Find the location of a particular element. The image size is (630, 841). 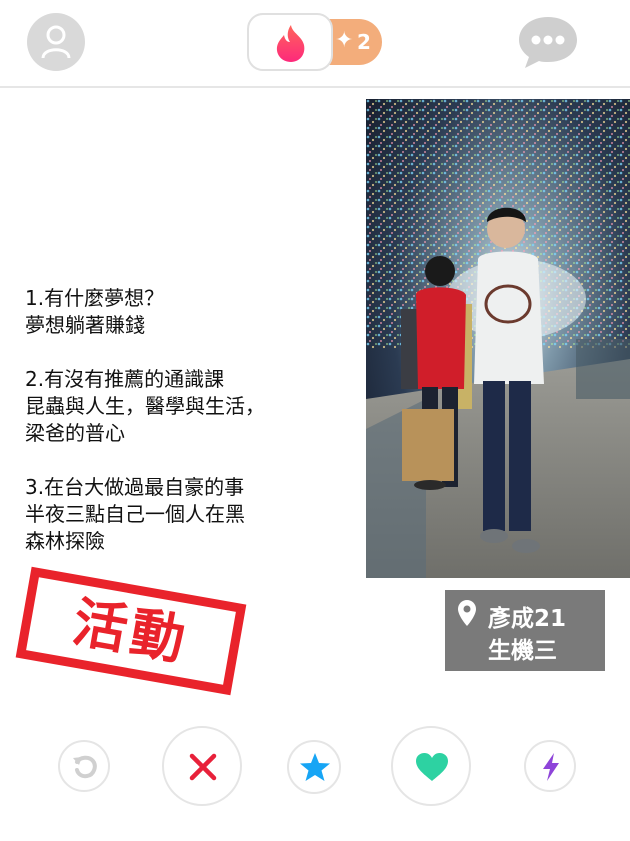

person-icon is located at coordinates (56, 42).